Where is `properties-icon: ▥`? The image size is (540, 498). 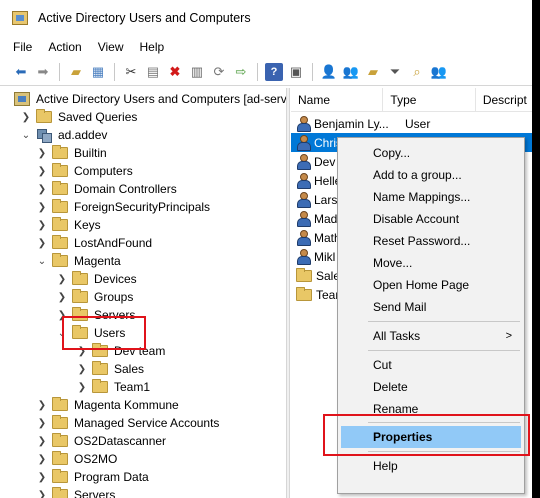
properties-icon: ▥ is located at coordinates (197, 72).